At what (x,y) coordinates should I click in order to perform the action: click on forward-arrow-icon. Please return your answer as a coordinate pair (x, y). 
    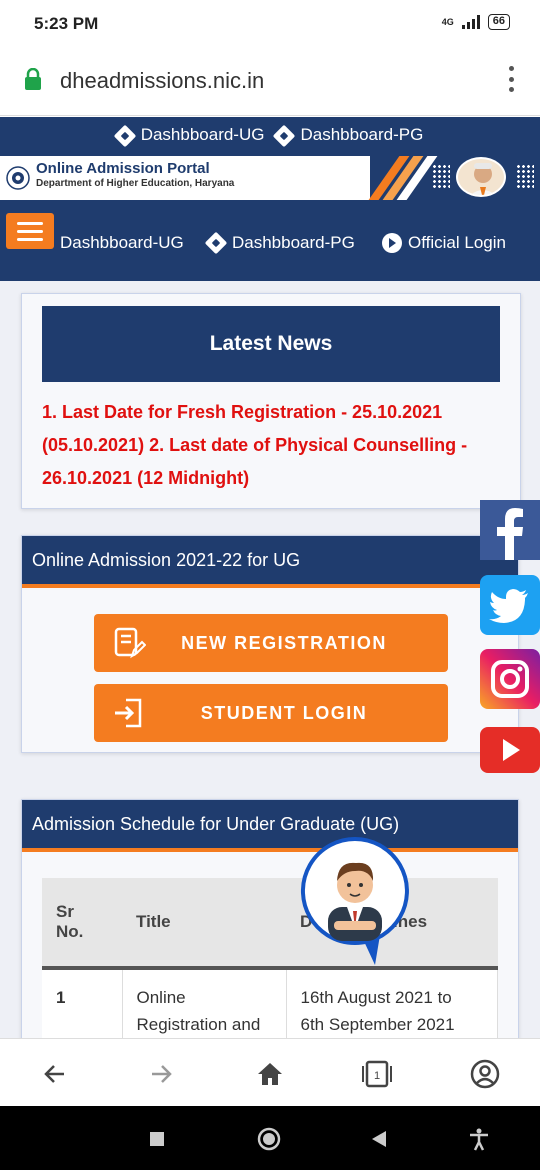
    Looking at the image, I should click on (161, 1074).